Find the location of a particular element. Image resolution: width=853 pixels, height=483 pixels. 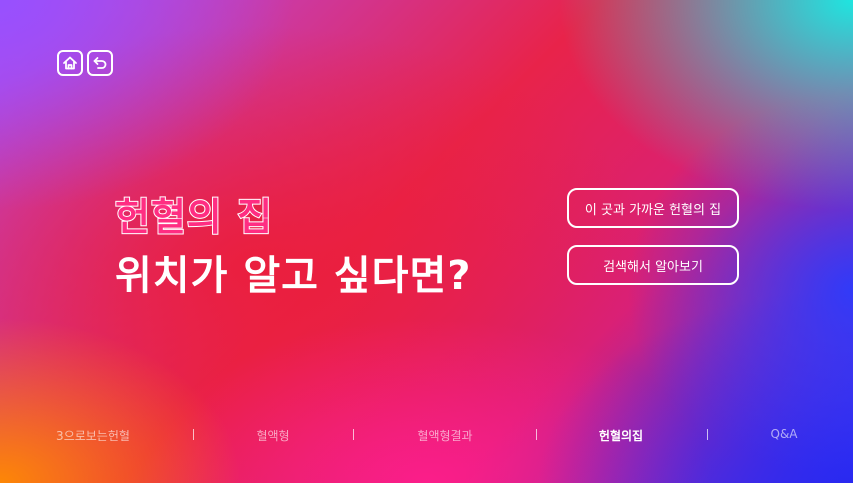

back-arrow-icon is located at coordinates (100, 63).